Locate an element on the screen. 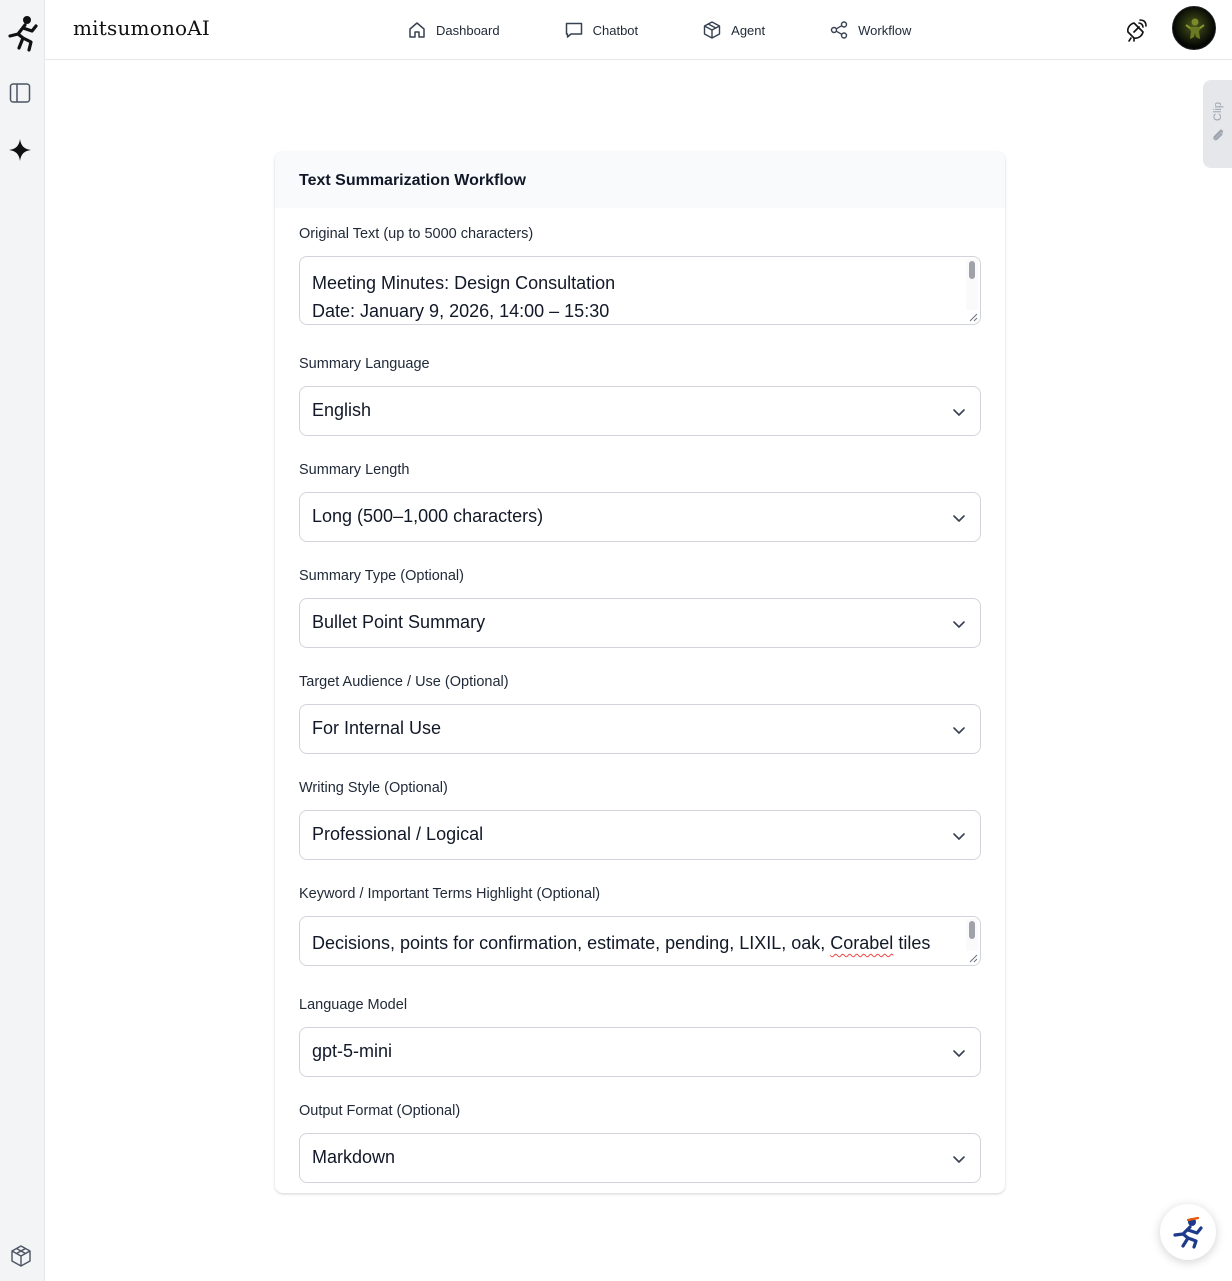 The width and height of the screenshot is (1232, 1281). box-icon is located at coordinates (21, 1256).